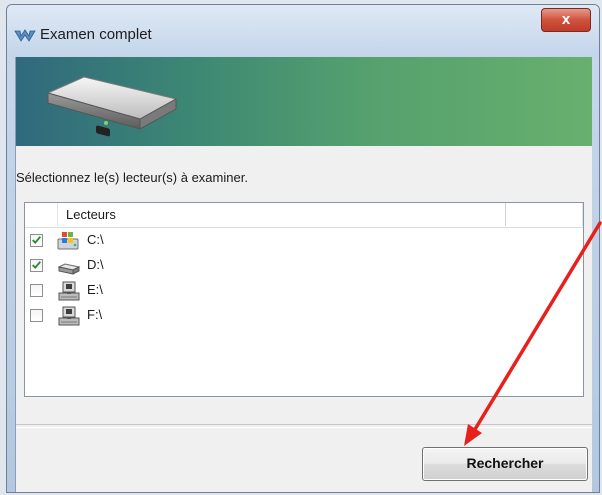 This screenshot has width=602, height=495. What do you see at coordinates (281, 214) in the screenshot?
I see `column-header-drives: Lecteurs` at bounding box center [281, 214].